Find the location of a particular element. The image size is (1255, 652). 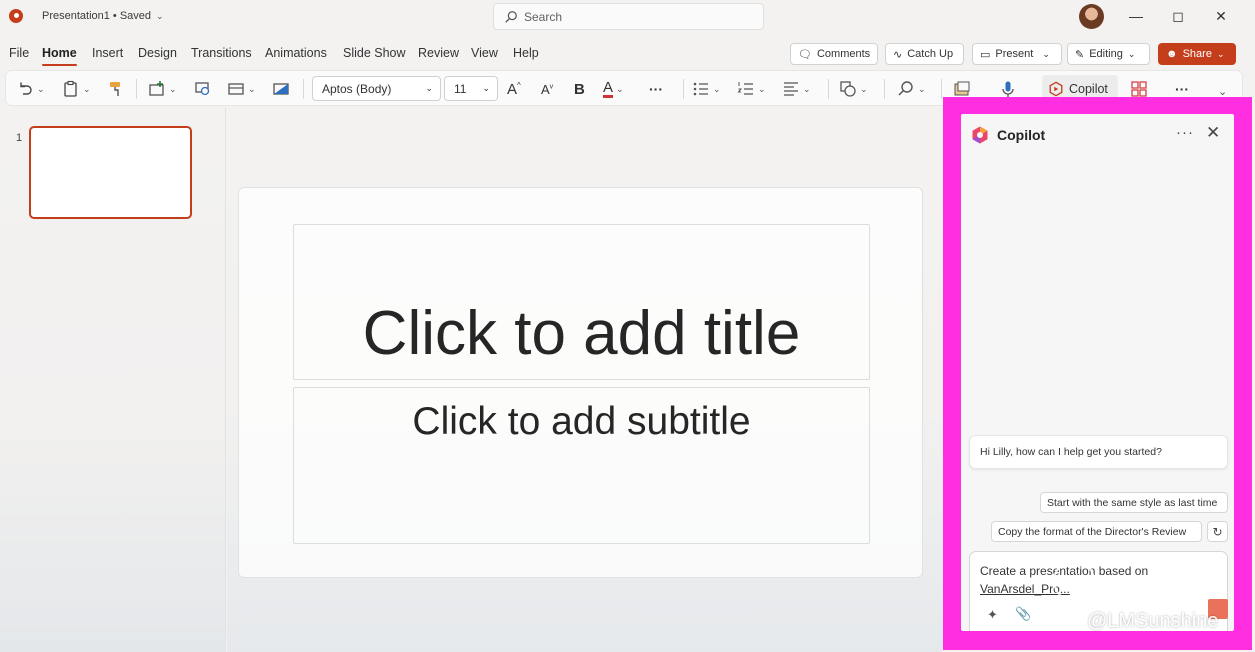

reuse-slides-button is located at coordinates (203, 89).